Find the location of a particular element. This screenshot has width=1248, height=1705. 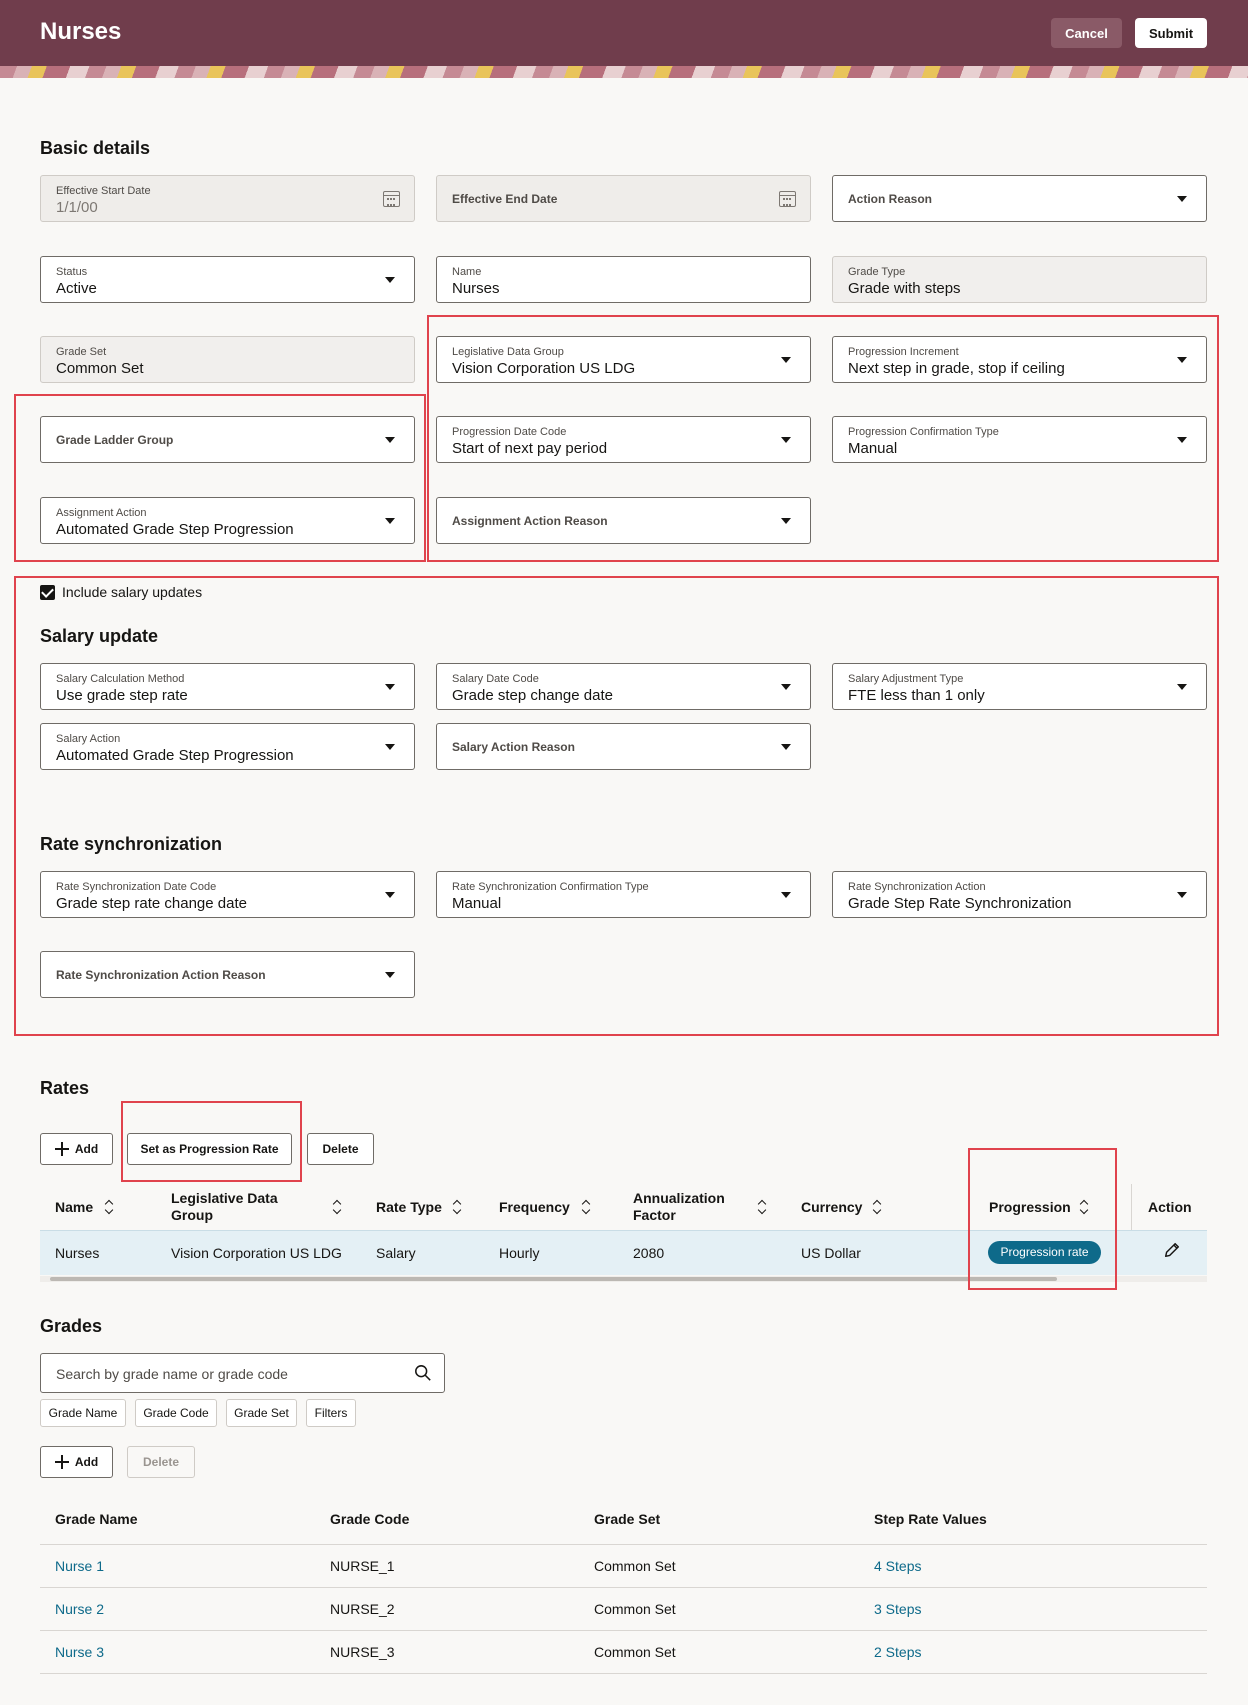

field-value: Grade step change date is located at coordinates (532, 695).